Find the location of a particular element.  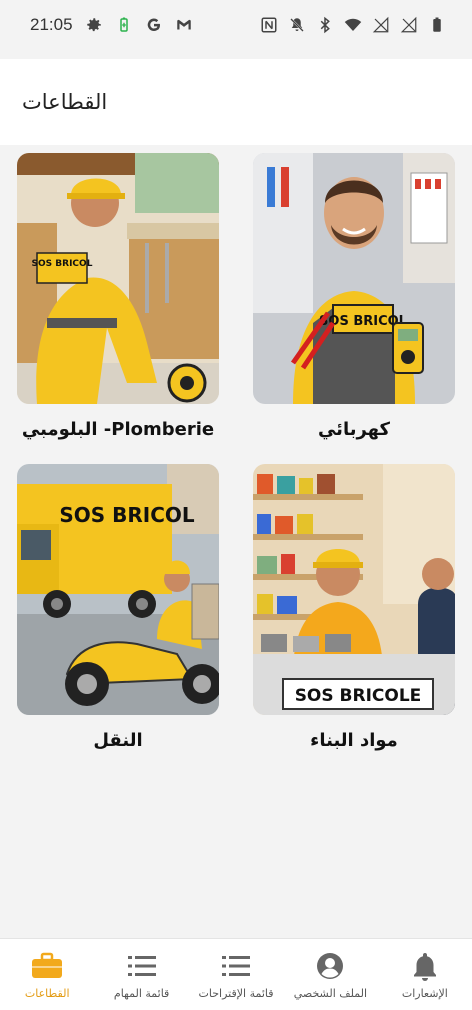

nav-label: قائمة الإقتراحات is located at coordinates (236, 993).